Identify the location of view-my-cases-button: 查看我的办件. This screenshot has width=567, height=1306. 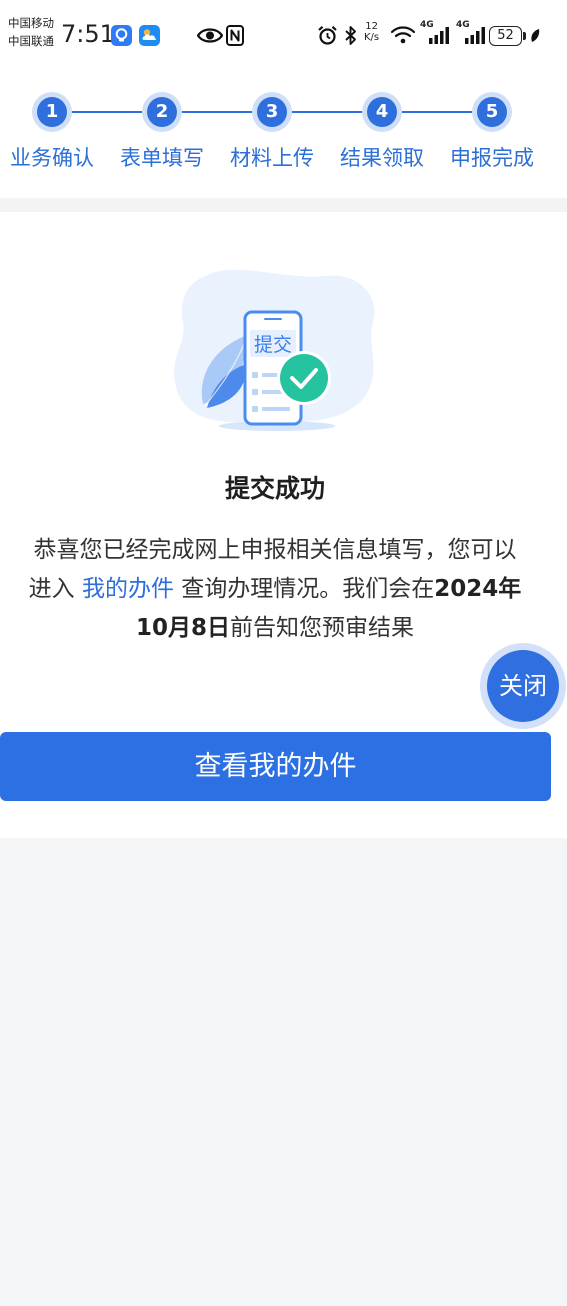
(275, 766).